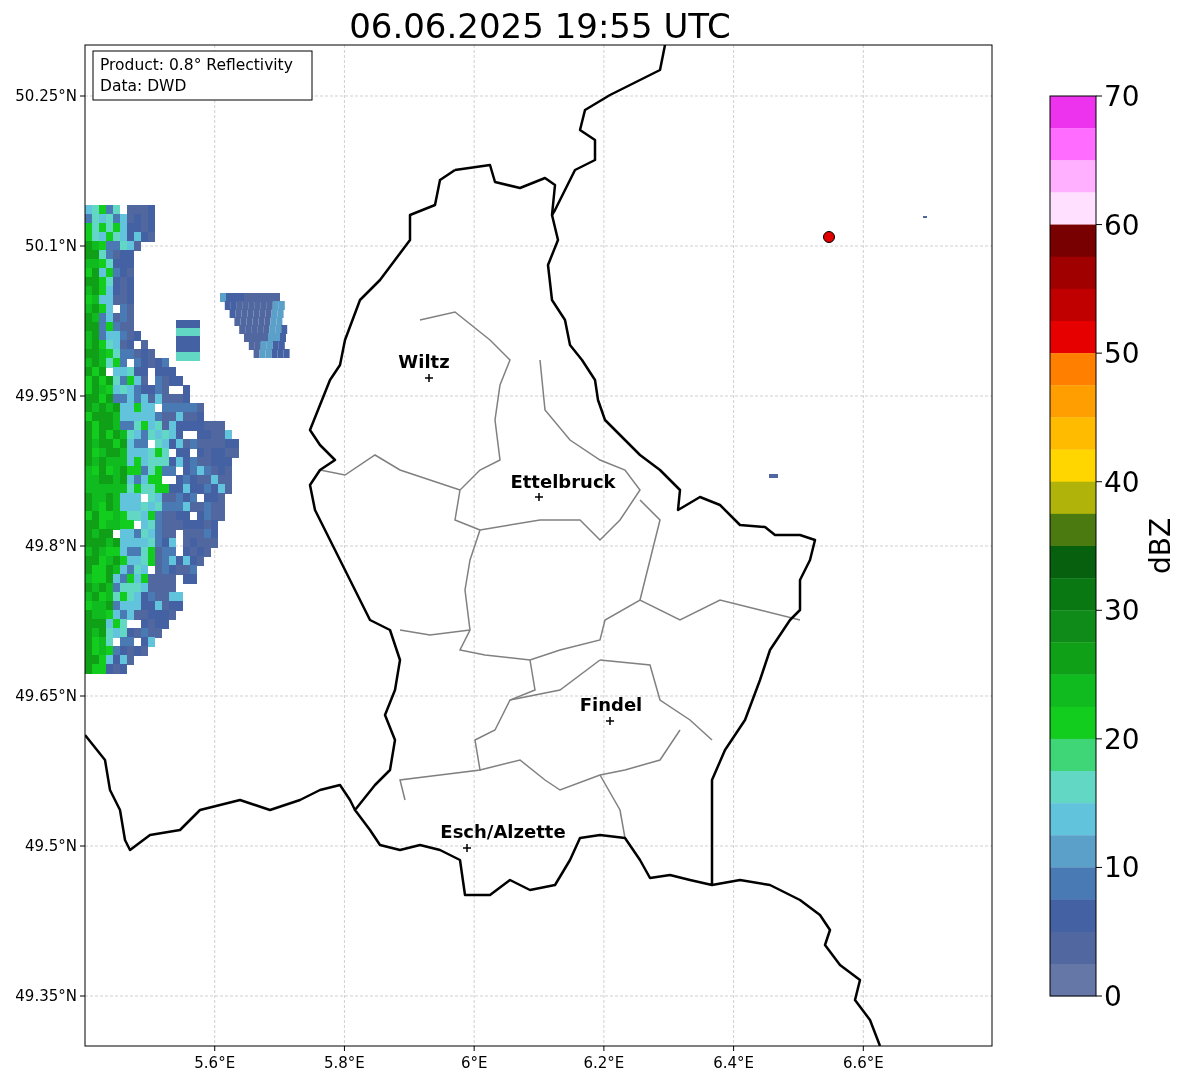  What do you see at coordinates (50, 546) in the screenshot?
I see `y-tick-label: 49.8°N` at bounding box center [50, 546].